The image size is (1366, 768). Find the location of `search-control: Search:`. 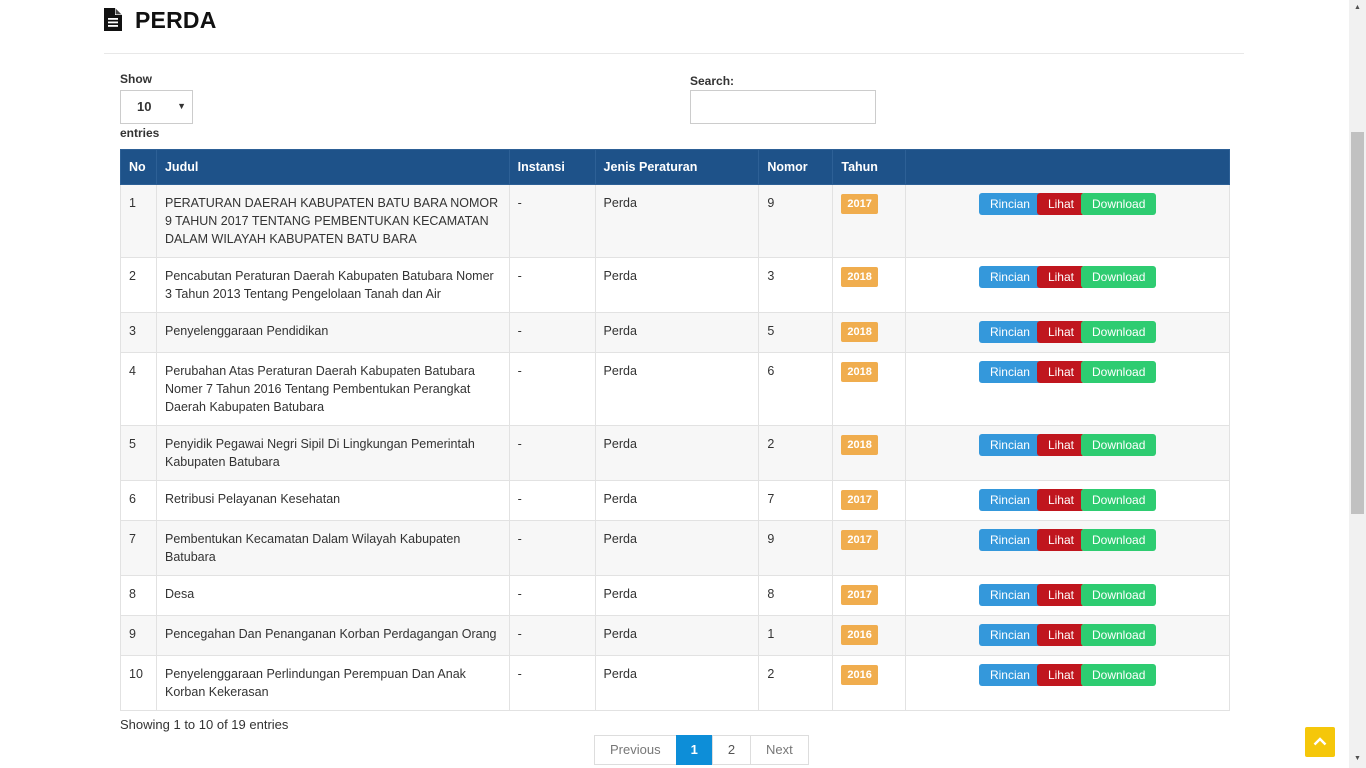

search-control: Search: is located at coordinates (783, 98).